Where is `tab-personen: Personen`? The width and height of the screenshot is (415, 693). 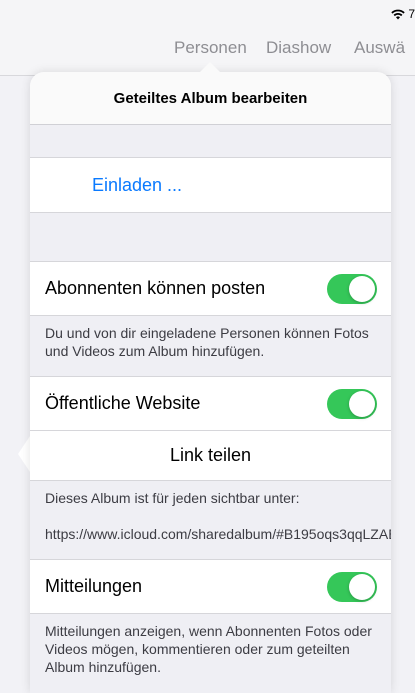
tab-personen: Personen is located at coordinates (220, 48).